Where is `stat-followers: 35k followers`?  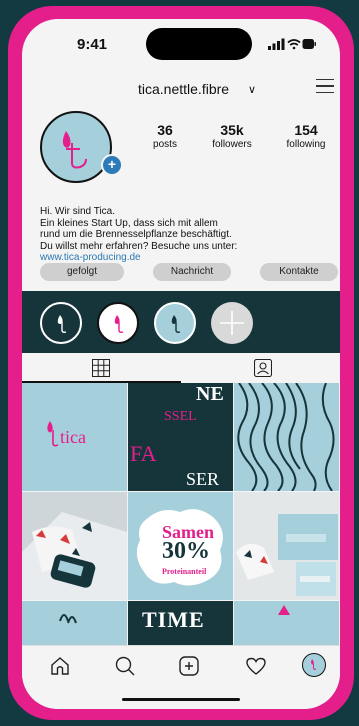
stat-followers: 35k followers is located at coordinates (232, 136).